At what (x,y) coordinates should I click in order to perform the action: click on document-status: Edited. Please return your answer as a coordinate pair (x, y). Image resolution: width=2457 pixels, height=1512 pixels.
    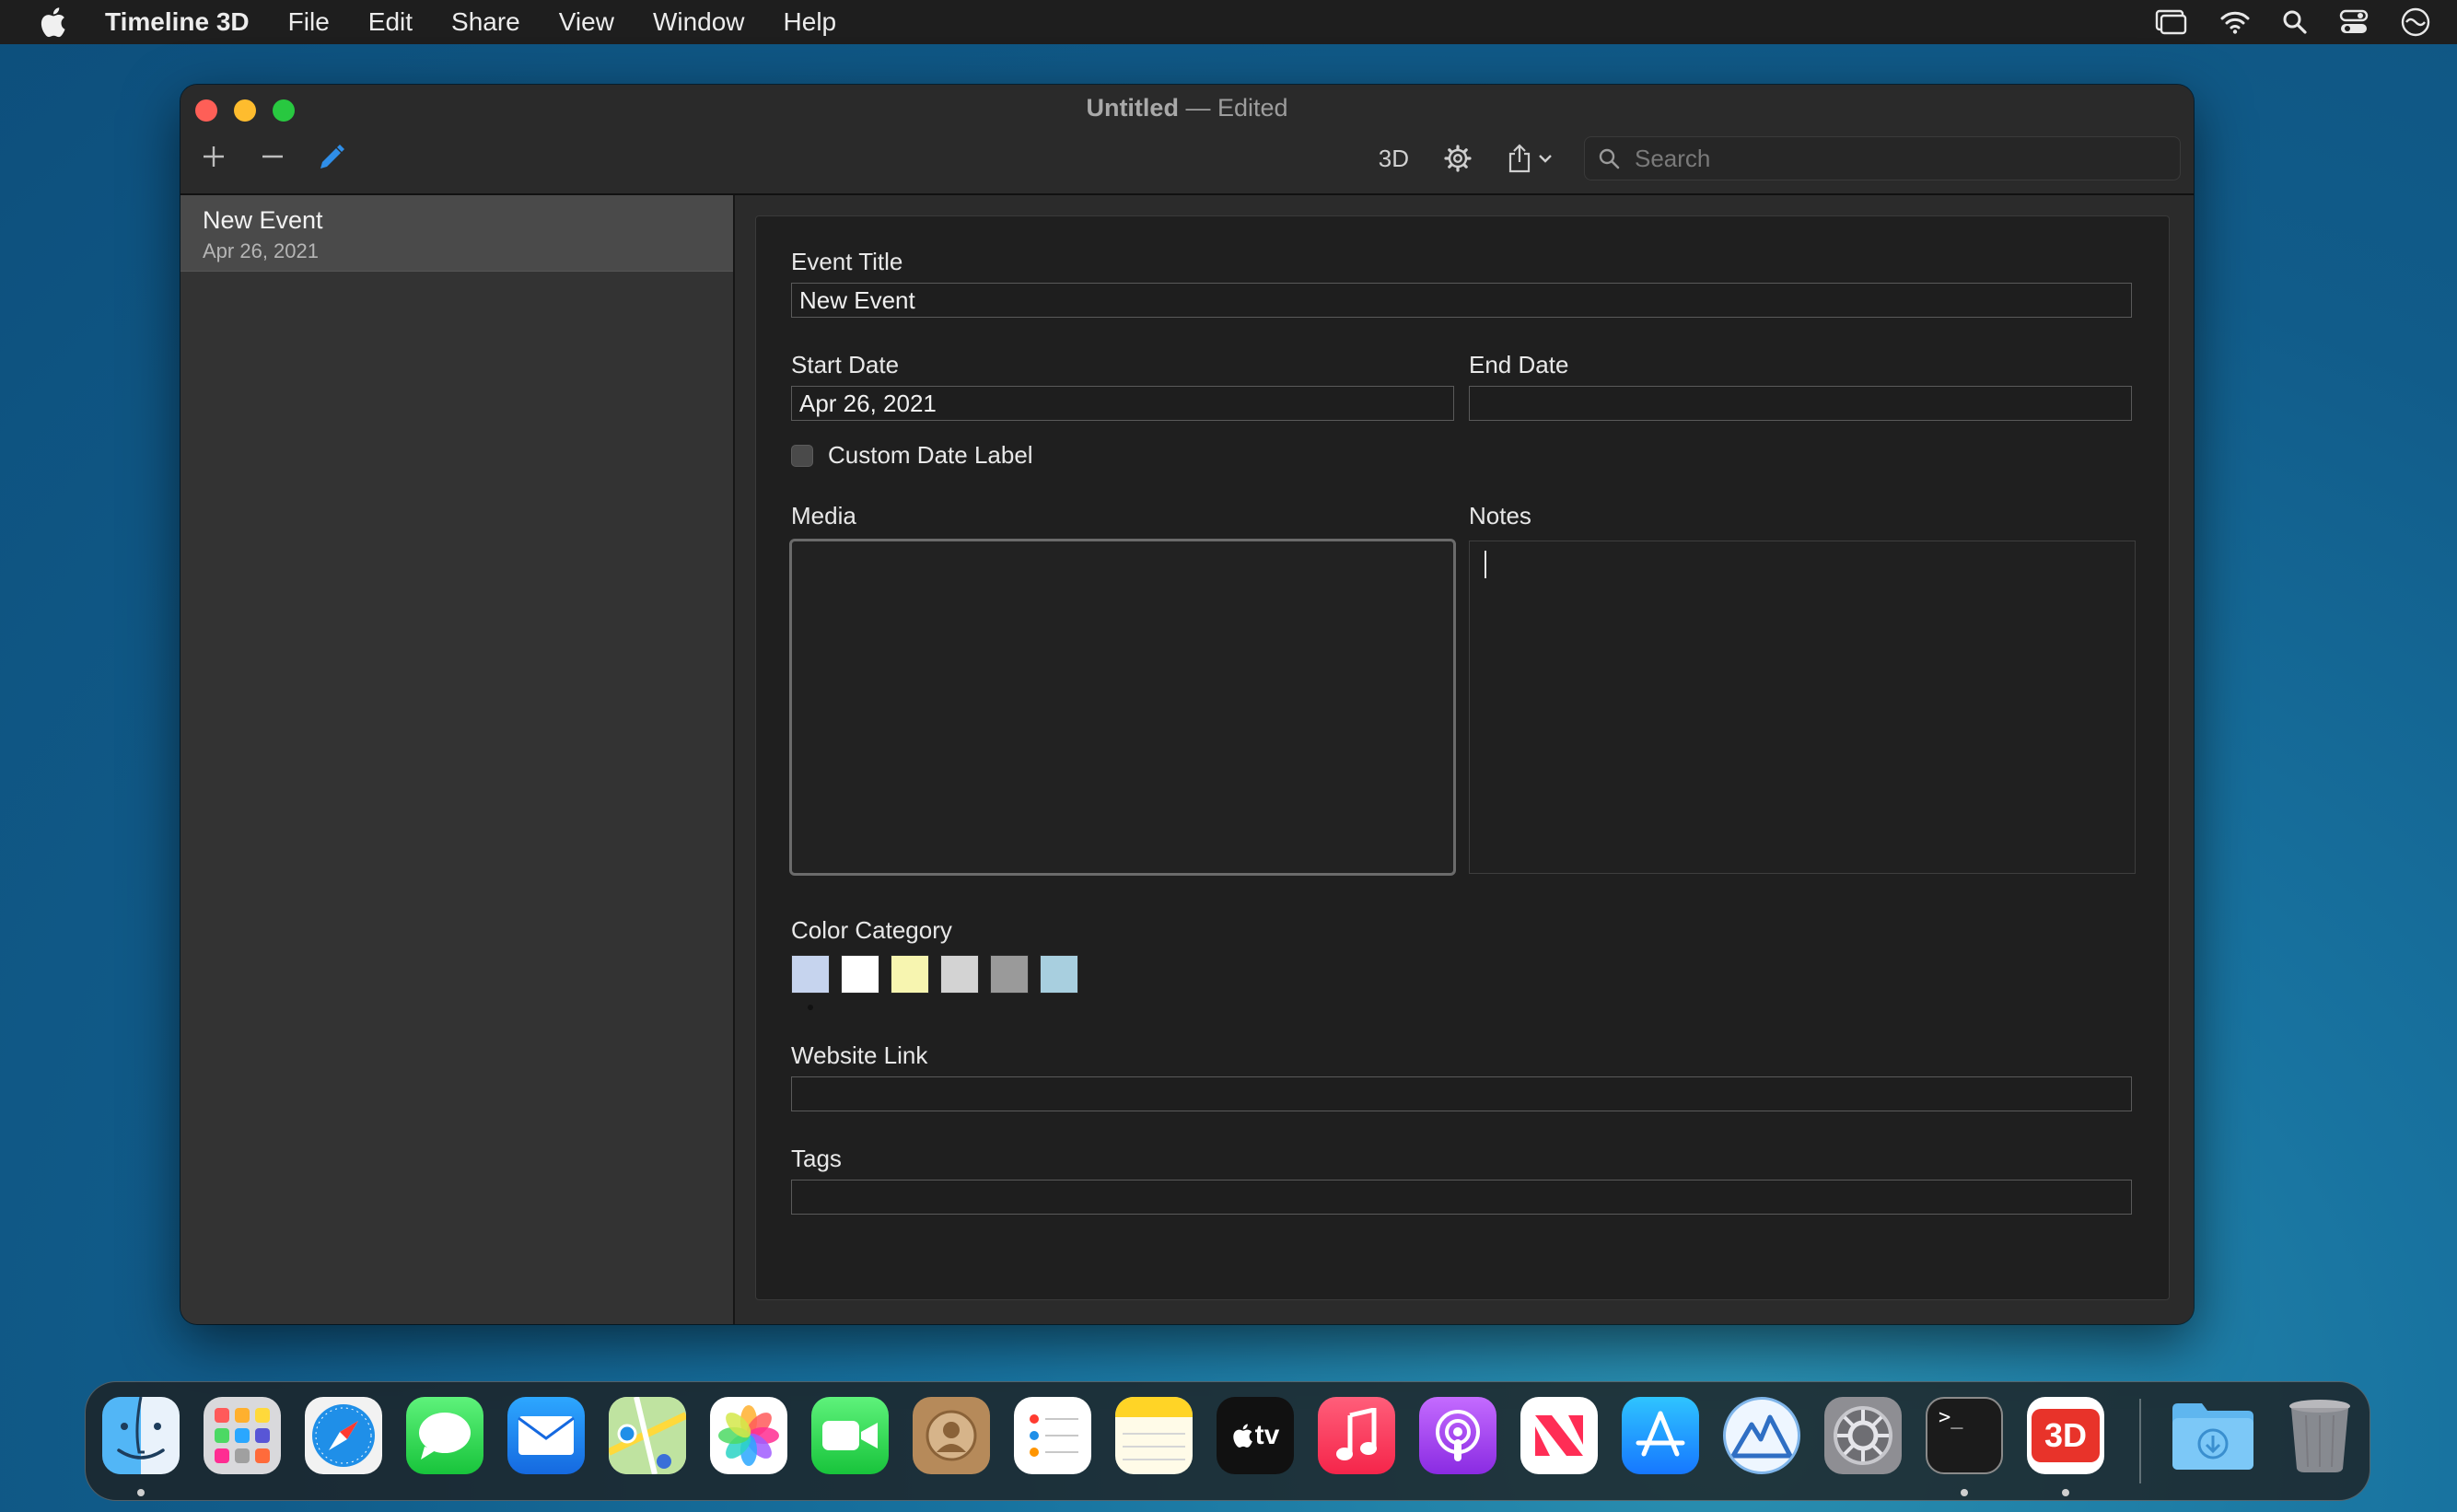
    Looking at the image, I should click on (1252, 108).